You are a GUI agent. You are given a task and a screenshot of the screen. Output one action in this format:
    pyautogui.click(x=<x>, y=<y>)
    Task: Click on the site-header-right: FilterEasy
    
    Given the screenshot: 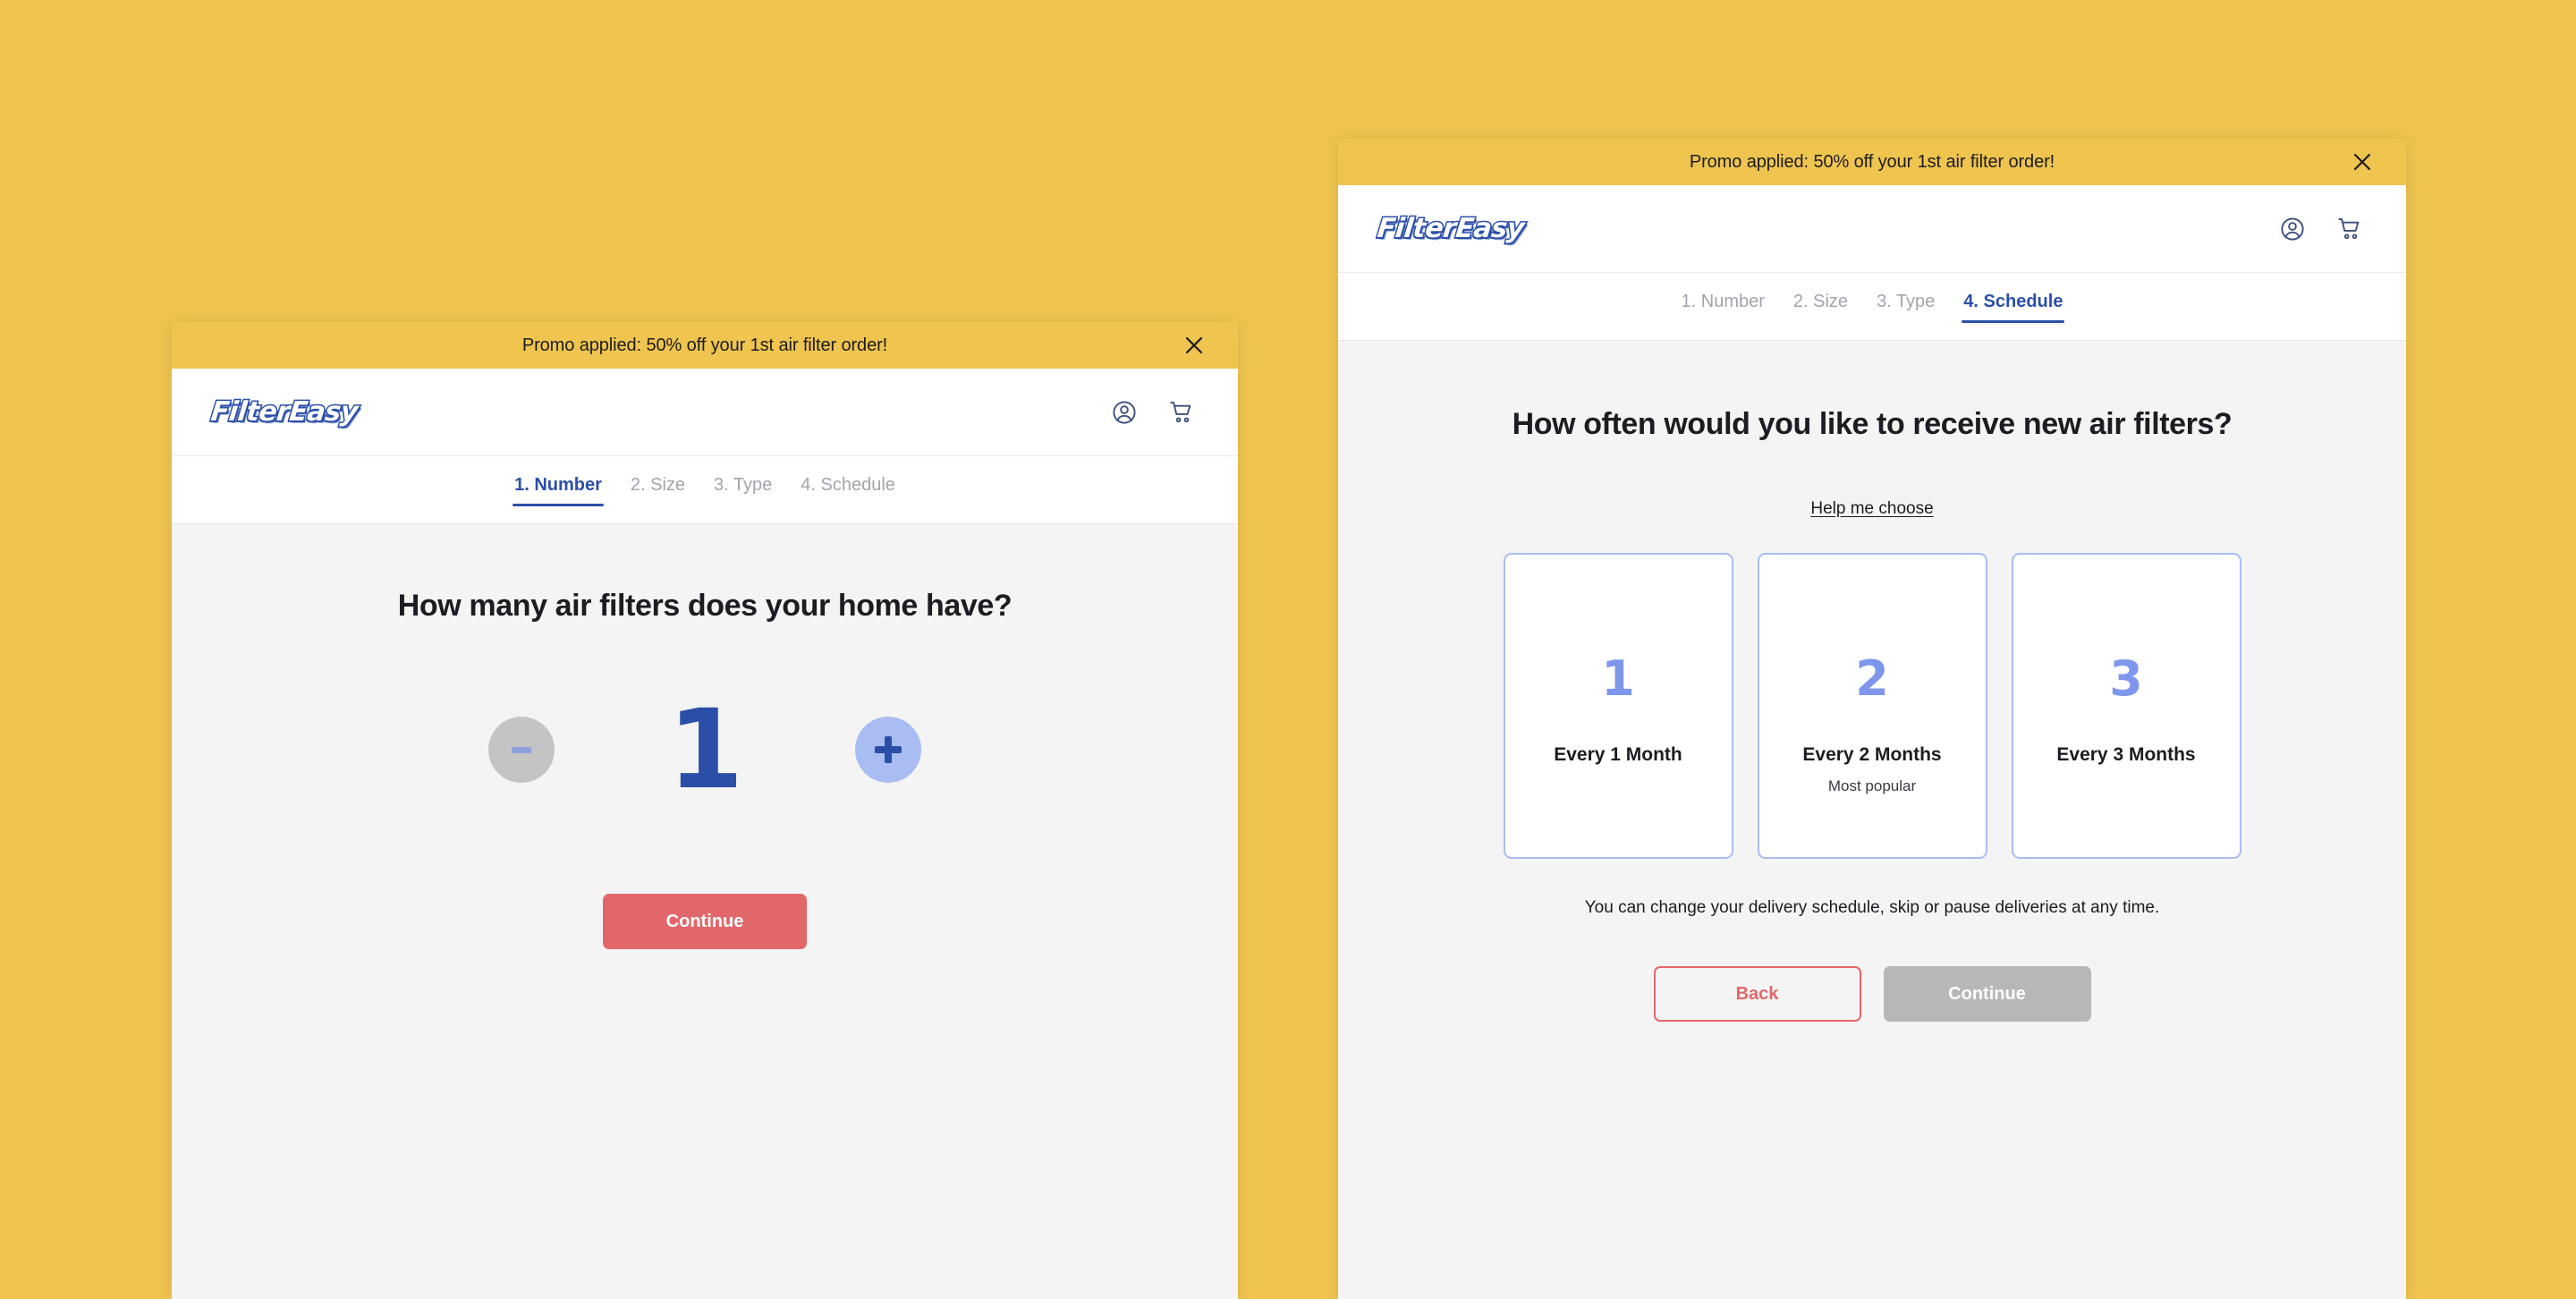 What is the action you would take?
    pyautogui.click(x=1872, y=229)
    